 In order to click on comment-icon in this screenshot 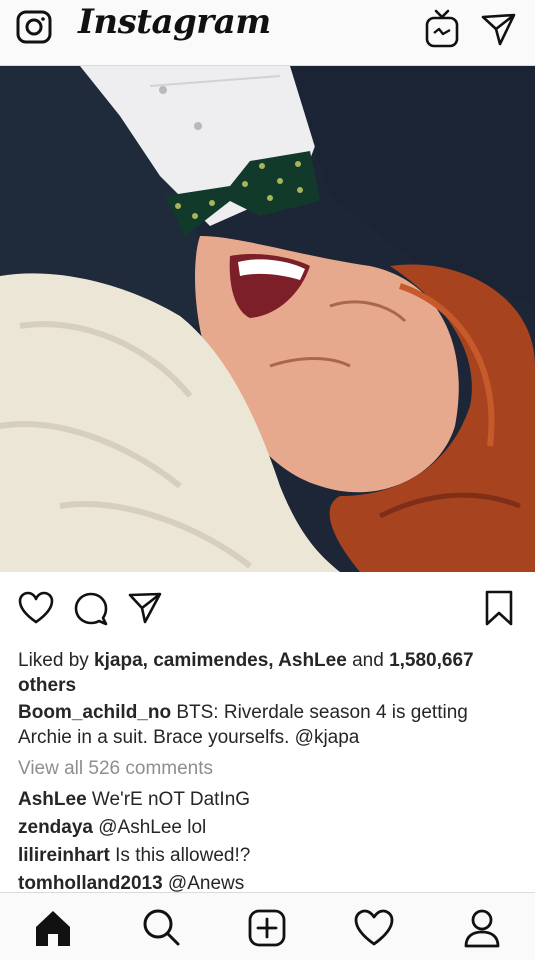, I will do `click(91, 609)`.